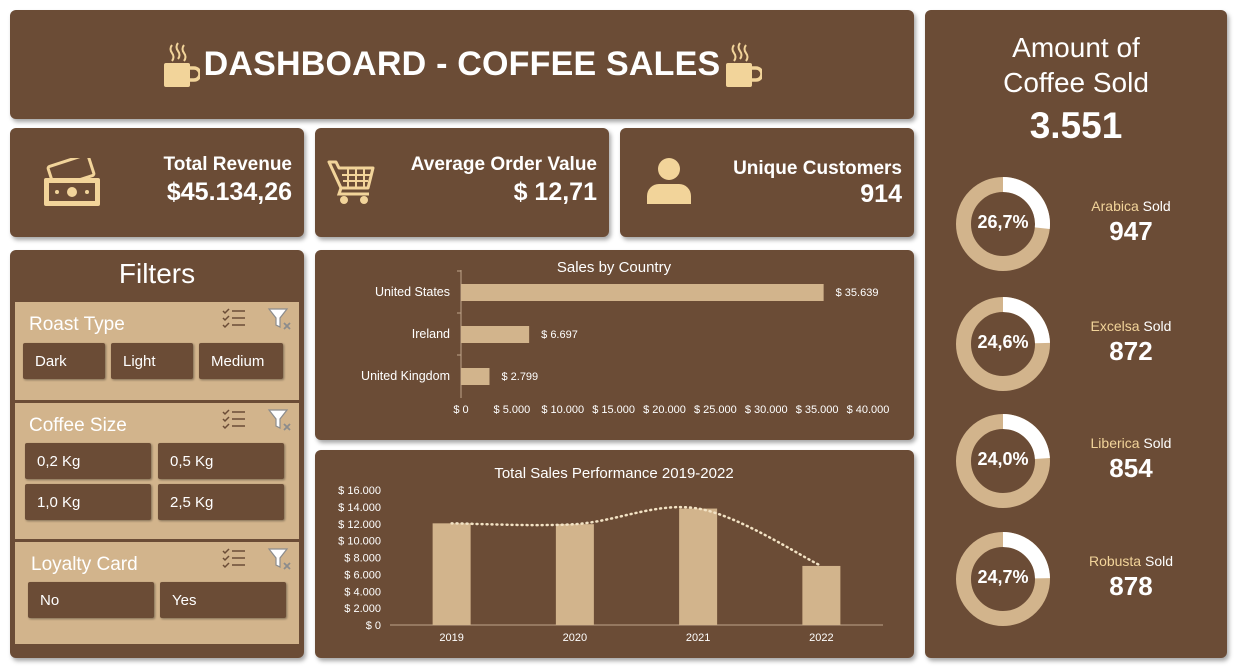 Image resolution: width=1243 pixels, height=670 pixels. What do you see at coordinates (698, 638) in the screenshot?
I see `x-tick-label: 2021` at bounding box center [698, 638].